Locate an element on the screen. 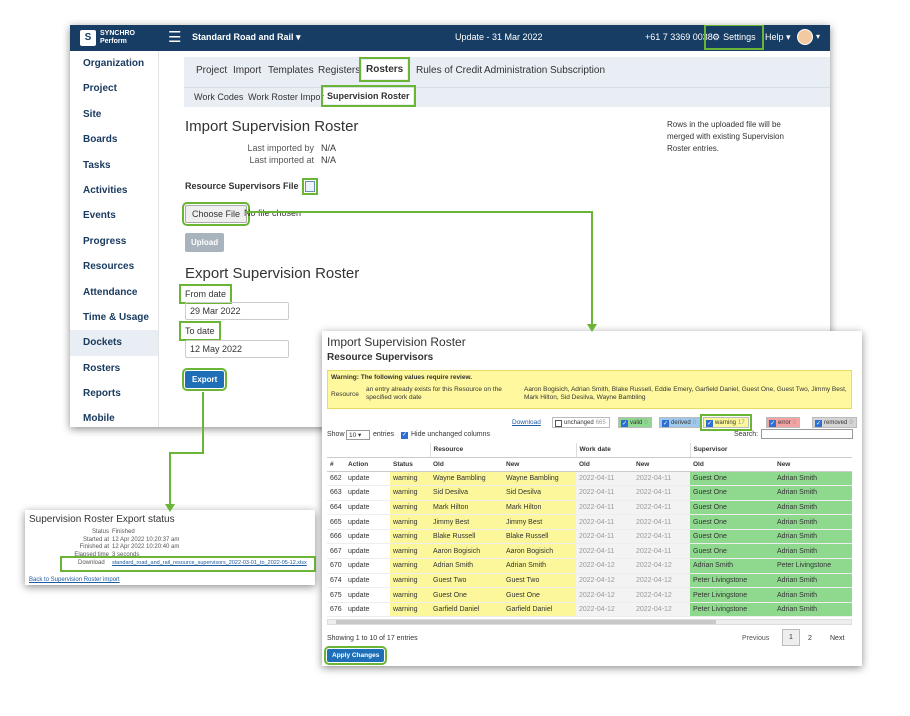 The image size is (910, 716). sidebar-item-events: Events is located at coordinates (114, 215).